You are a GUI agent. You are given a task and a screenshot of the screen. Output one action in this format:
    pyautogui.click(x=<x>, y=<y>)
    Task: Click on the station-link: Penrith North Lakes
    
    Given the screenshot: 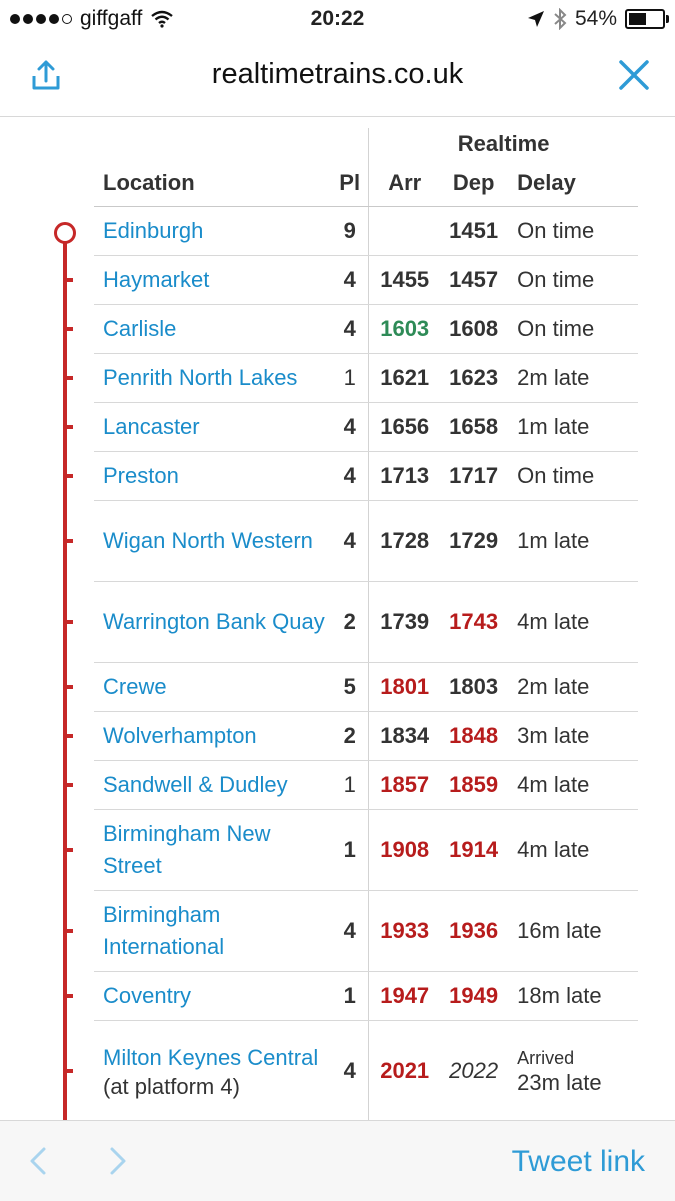 What is the action you would take?
    pyautogui.click(x=200, y=377)
    